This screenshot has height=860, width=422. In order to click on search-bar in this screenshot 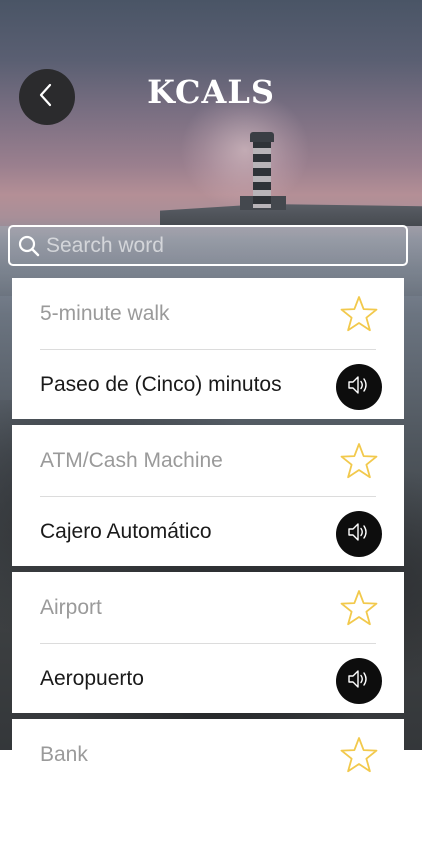, I will do `click(208, 245)`.